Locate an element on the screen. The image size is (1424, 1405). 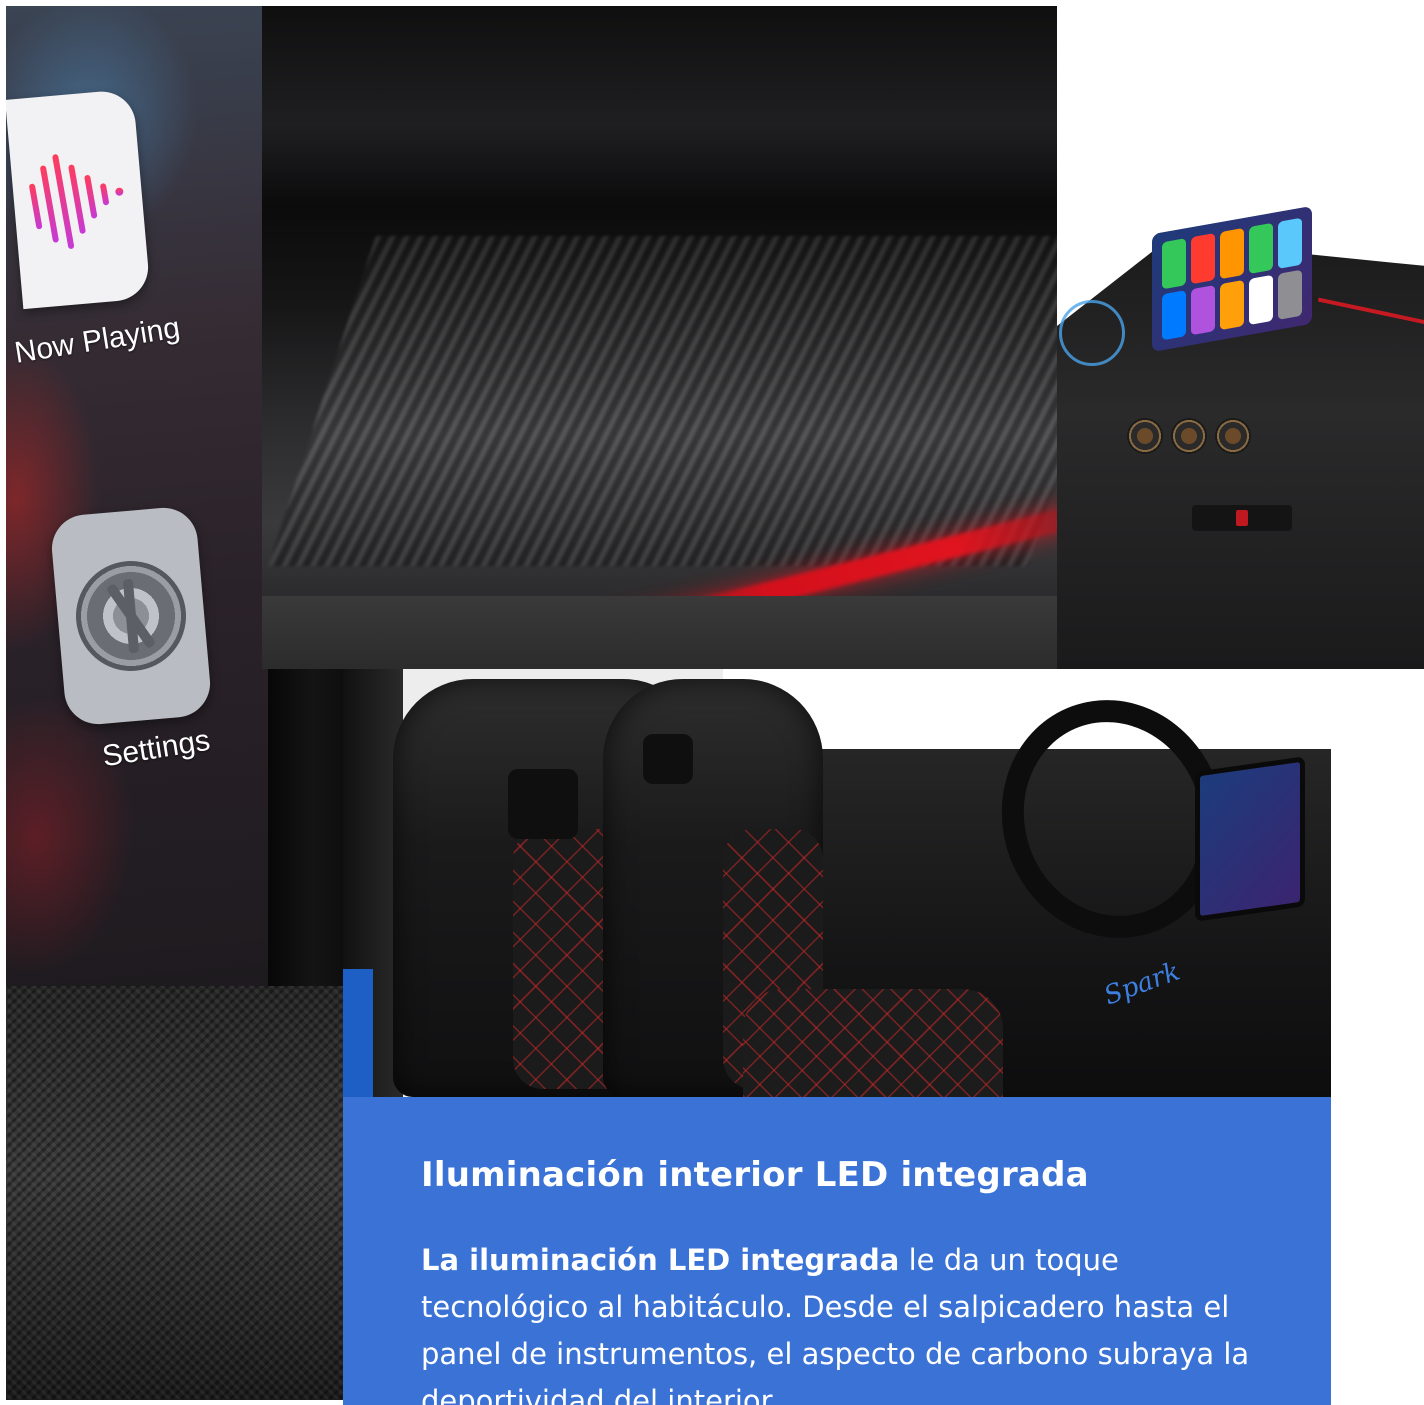
dashboard-photo is located at coordinates (1240, 424).